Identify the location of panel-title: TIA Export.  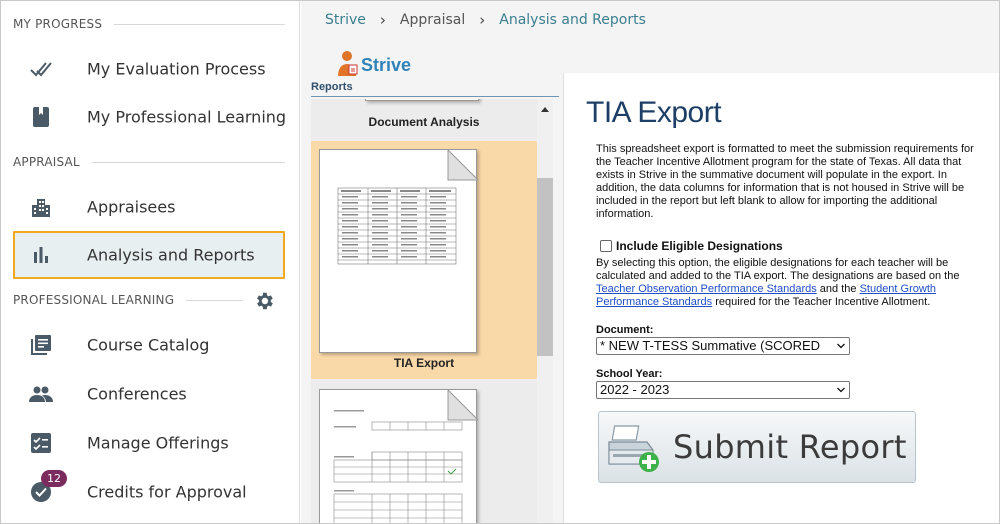
(654, 112).